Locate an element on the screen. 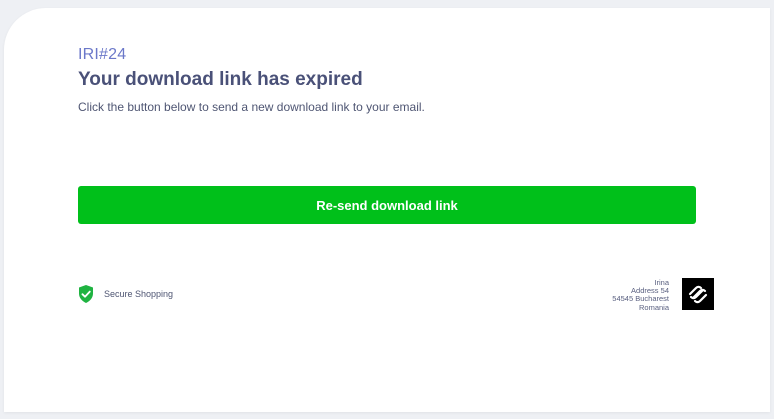 Image resolution: width=774 pixels, height=419 pixels. order-id: IRI#24 is located at coordinates (102, 54).